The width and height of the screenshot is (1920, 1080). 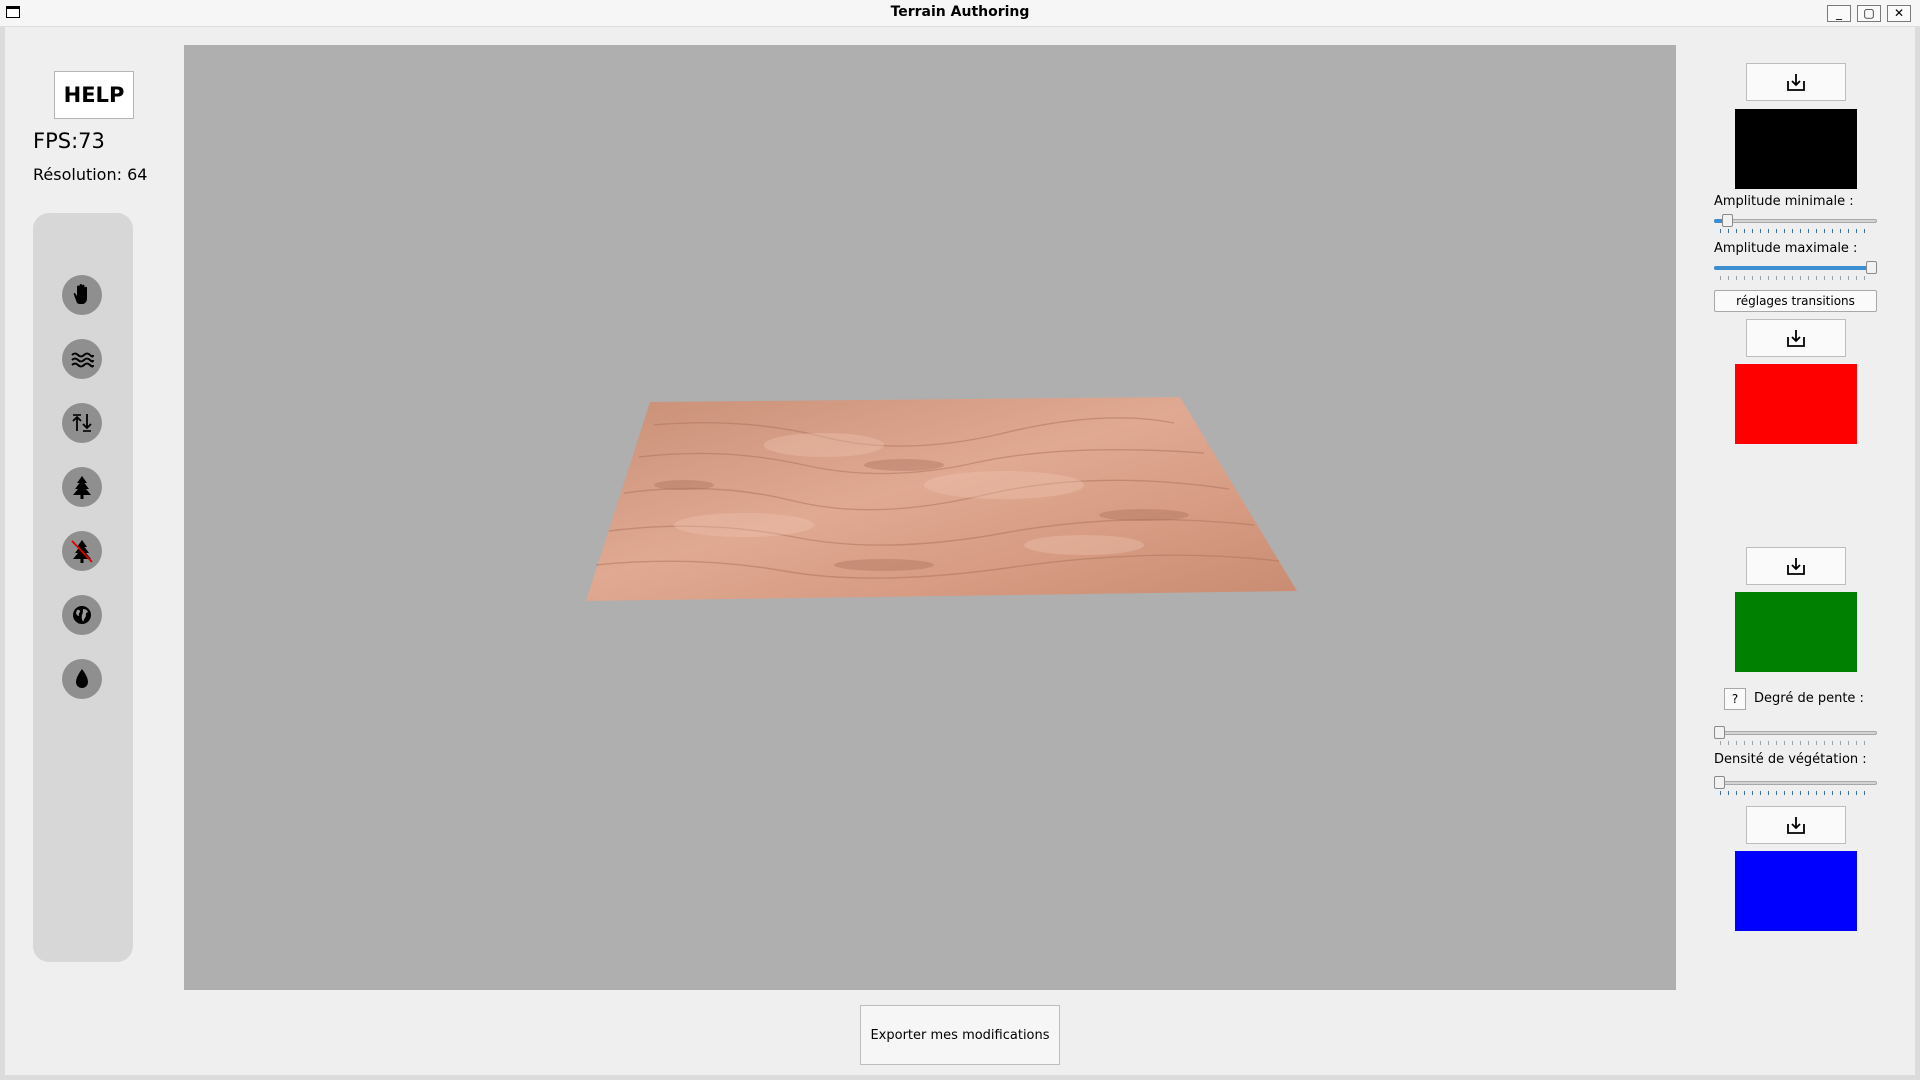 I want to click on tree-icon, so click(x=82, y=487).